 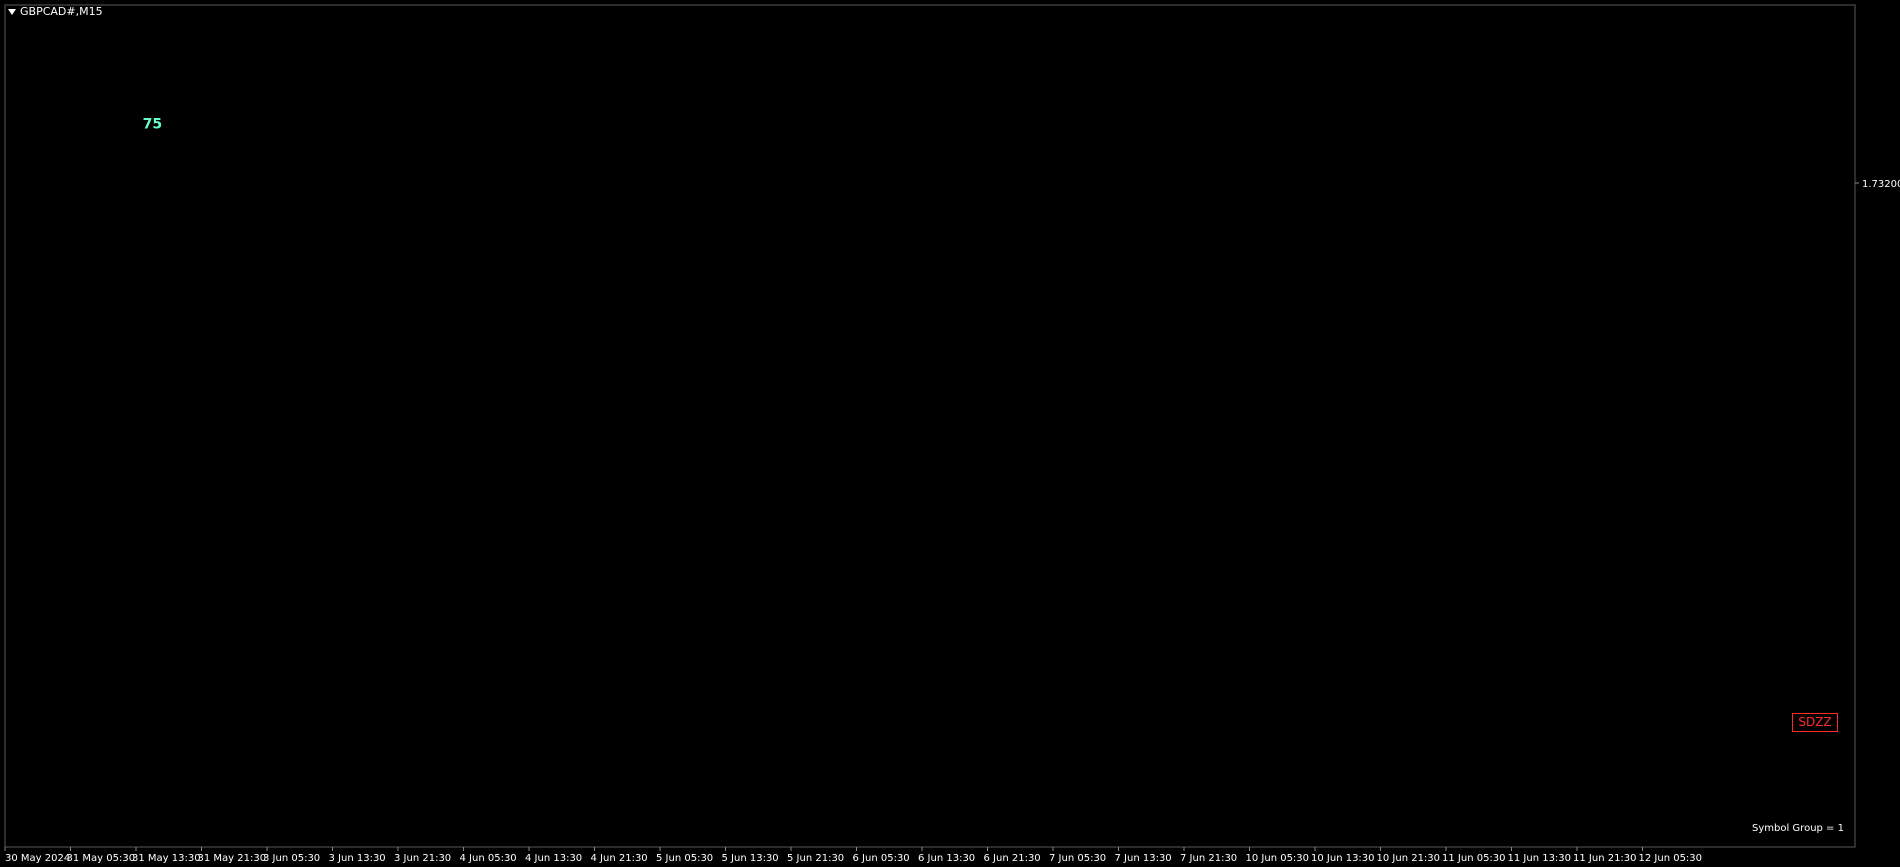 I want to click on x-tick-label: 11 Jun 21:30, so click(x=1605, y=858).